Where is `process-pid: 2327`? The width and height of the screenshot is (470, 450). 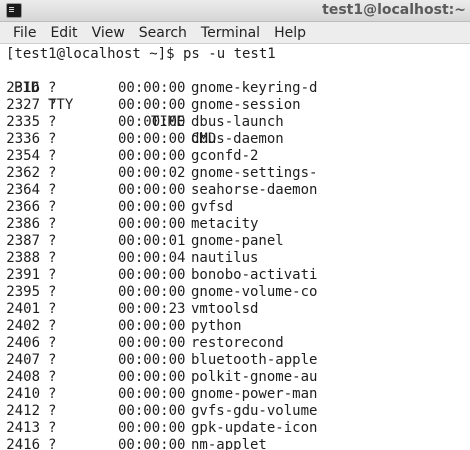 process-pid: 2327 is located at coordinates (23, 105).